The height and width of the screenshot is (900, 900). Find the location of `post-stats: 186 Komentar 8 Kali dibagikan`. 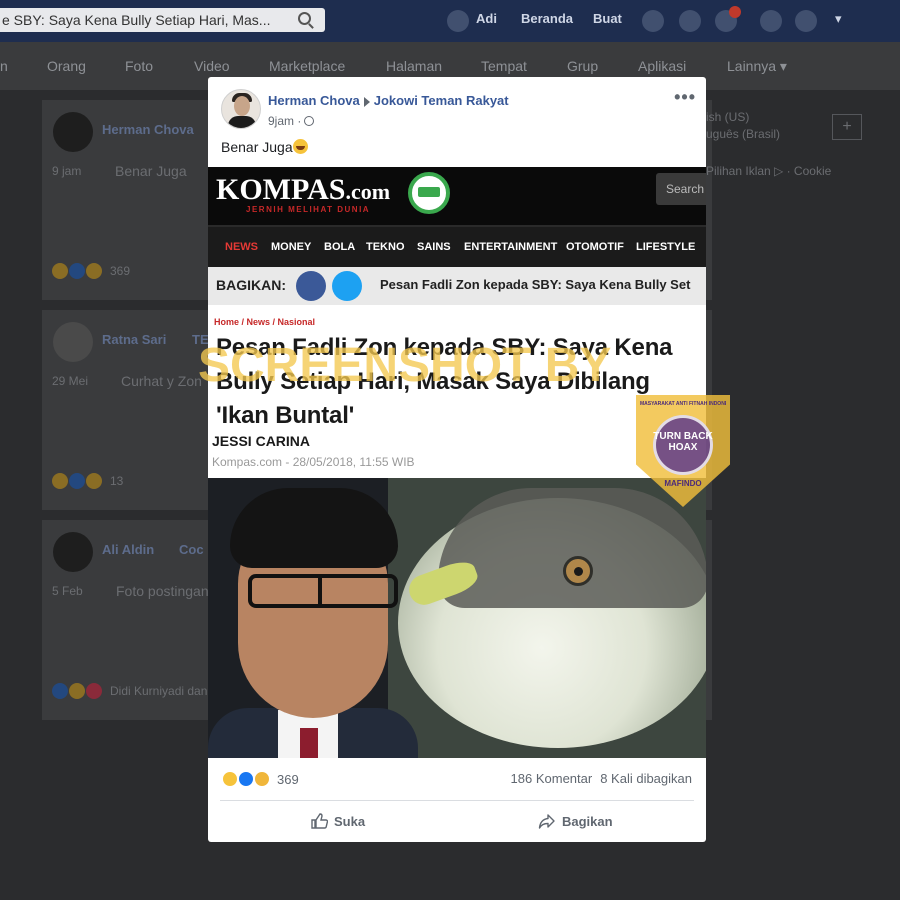

post-stats: 186 Komentar 8 Kali dibagikan is located at coordinates (601, 778).